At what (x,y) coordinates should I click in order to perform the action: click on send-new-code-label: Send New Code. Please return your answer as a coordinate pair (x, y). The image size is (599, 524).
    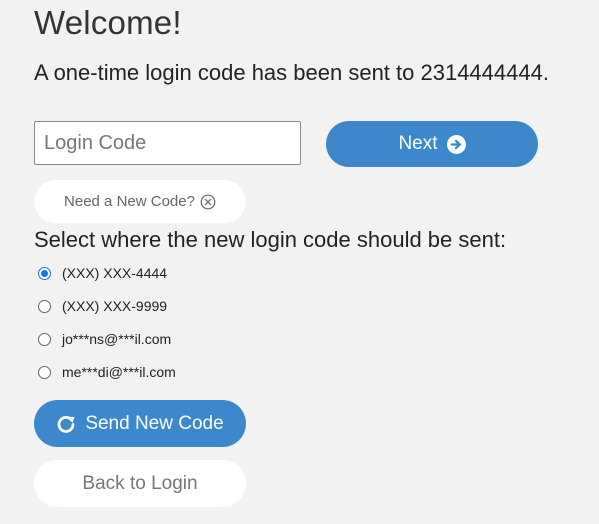
    Looking at the image, I should click on (154, 423).